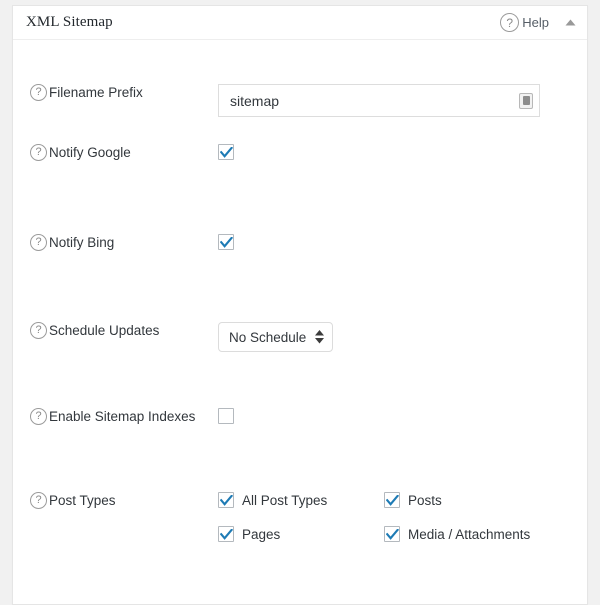 Image resolution: width=600 pixels, height=605 pixels. I want to click on row-notify-bing: ? Notify Bing, so click(300, 265).